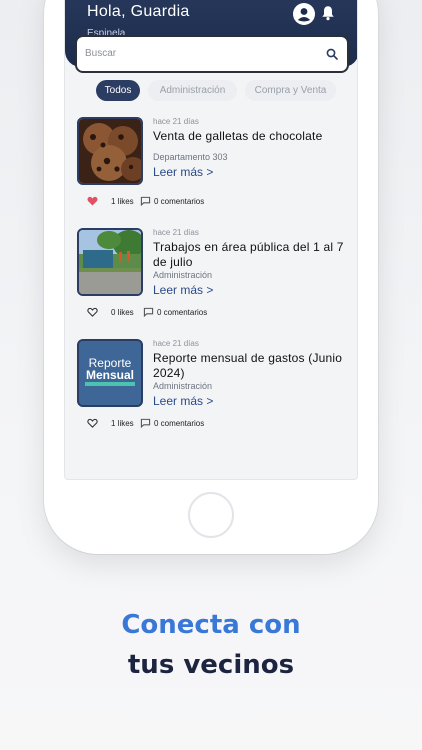 The width and height of the screenshot is (422, 750). Describe the element at coordinates (212, 54) in the screenshot. I see `search-input: Buscar` at that location.